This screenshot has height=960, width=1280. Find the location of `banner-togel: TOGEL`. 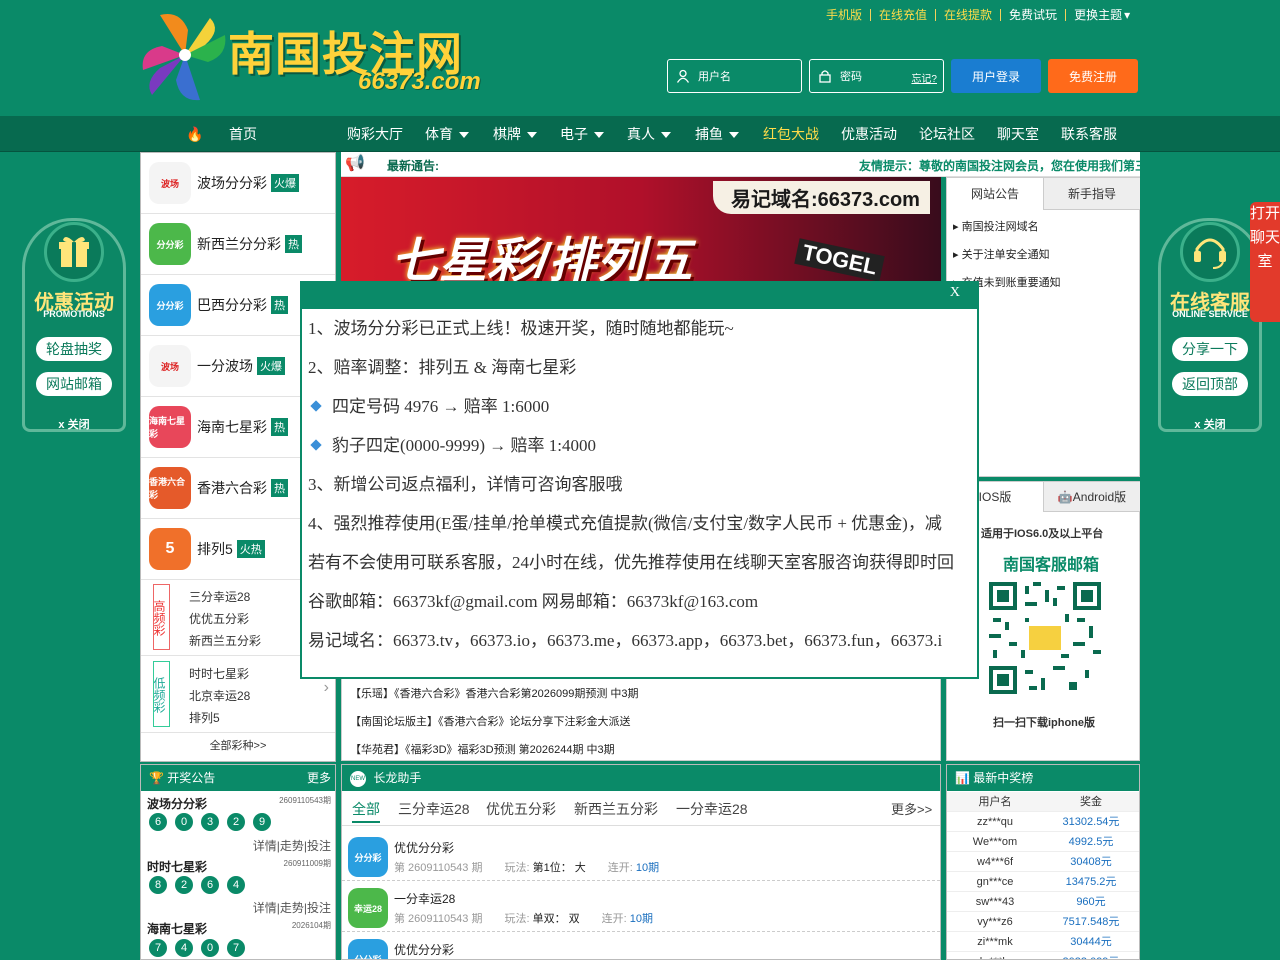

banner-togel: TOGEL is located at coordinates (840, 260).